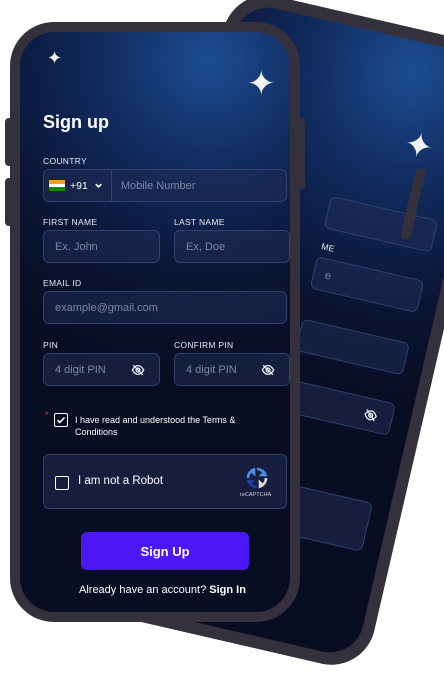 Image resolution: width=444 pixels, height=674 pixels. I want to click on country-code: +91, so click(79, 185).